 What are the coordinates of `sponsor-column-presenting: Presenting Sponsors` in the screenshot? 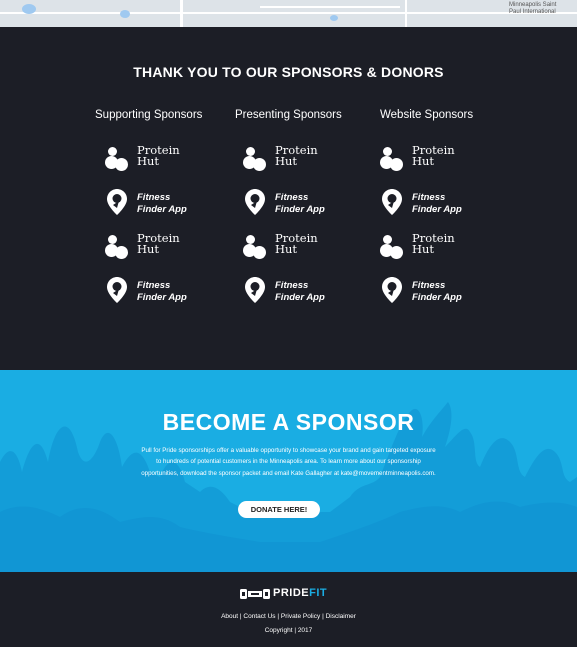 It's located at (315, 115).